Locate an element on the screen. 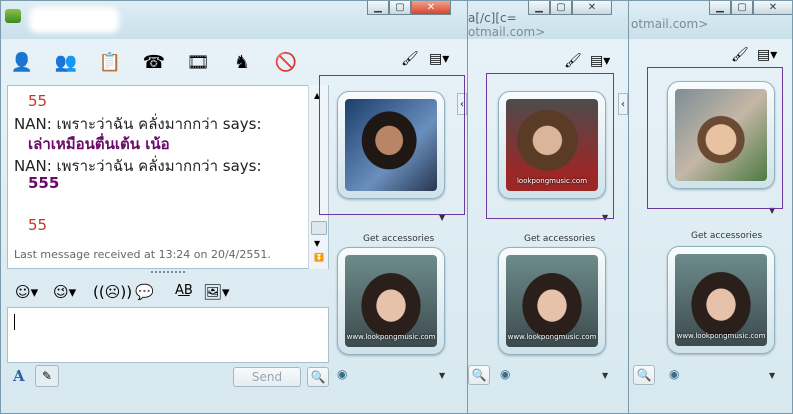  message-input is located at coordinates (168, 335).